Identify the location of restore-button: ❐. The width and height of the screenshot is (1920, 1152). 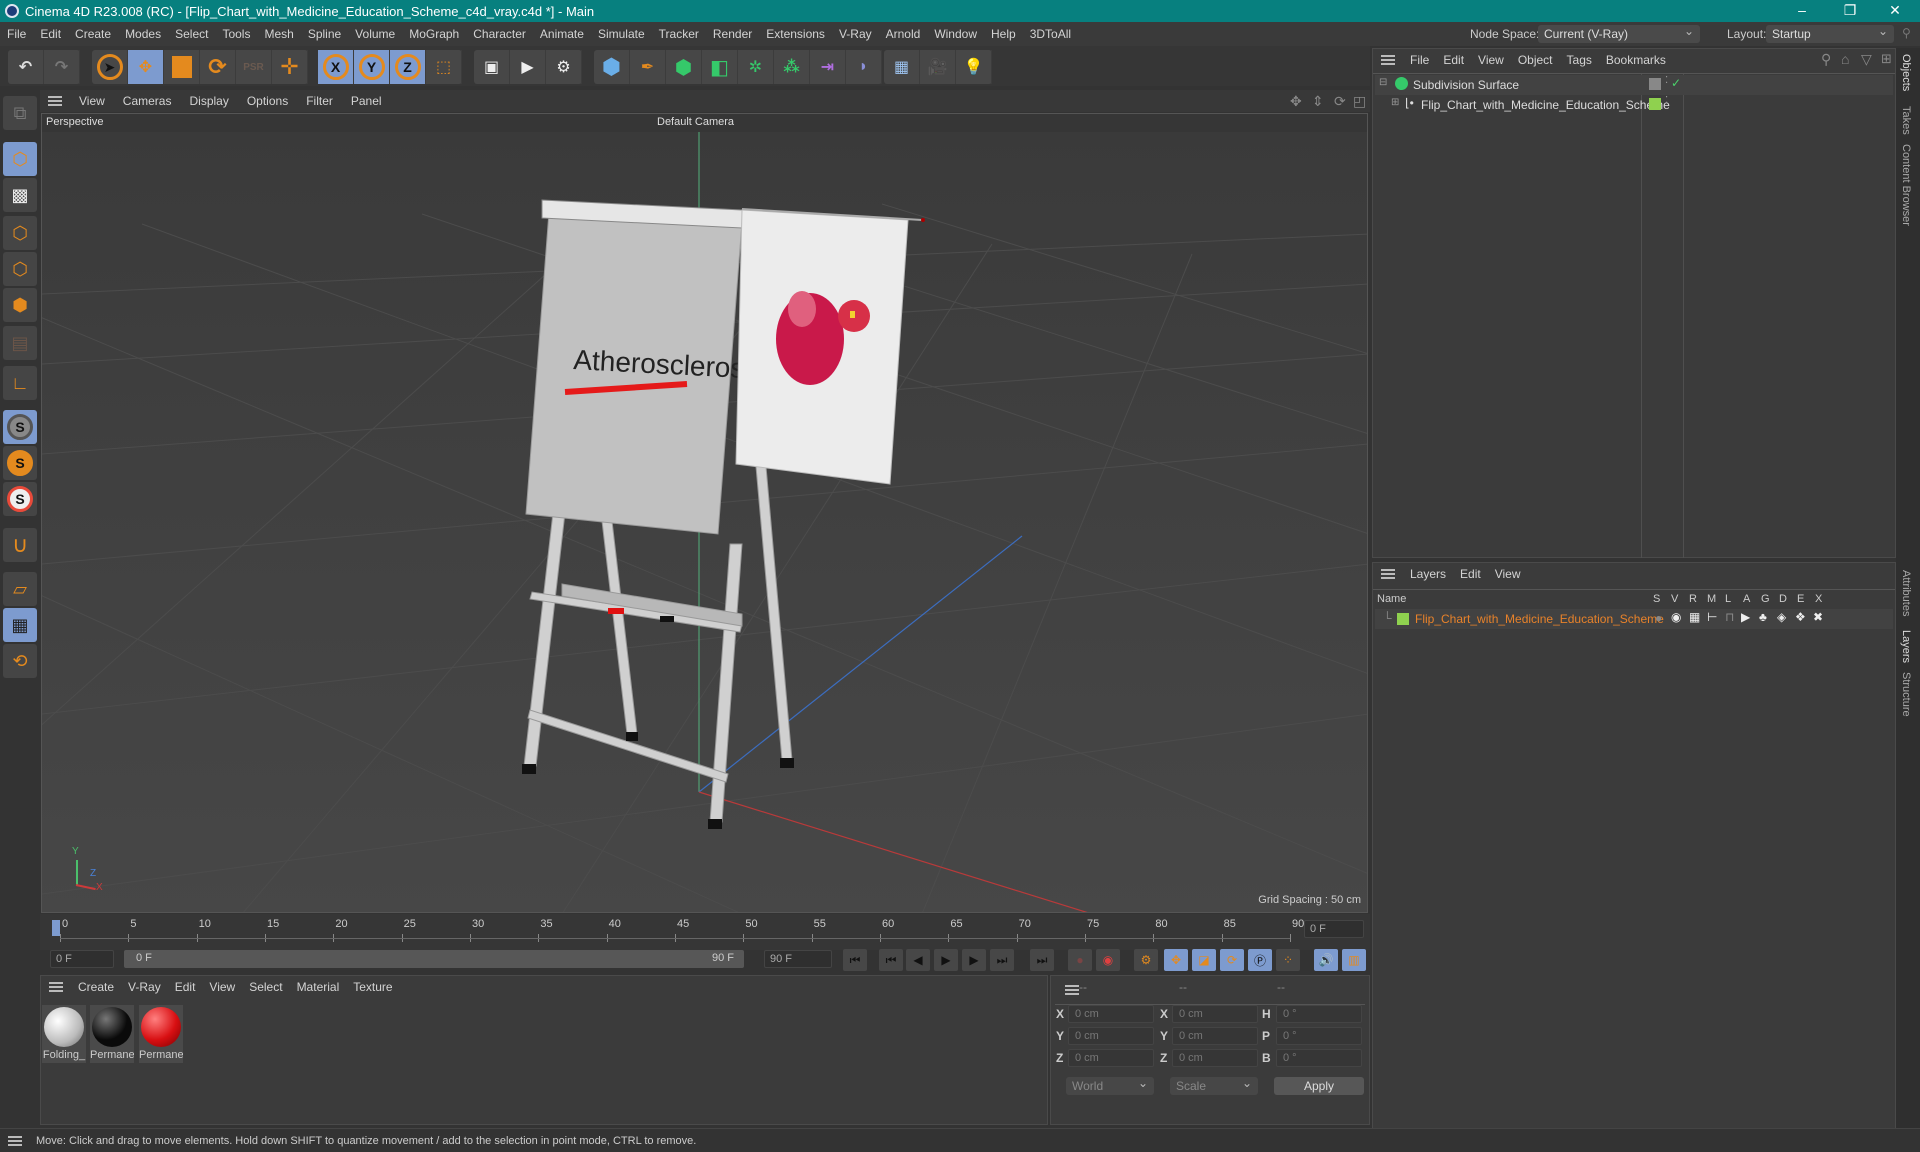
(1850, 11).